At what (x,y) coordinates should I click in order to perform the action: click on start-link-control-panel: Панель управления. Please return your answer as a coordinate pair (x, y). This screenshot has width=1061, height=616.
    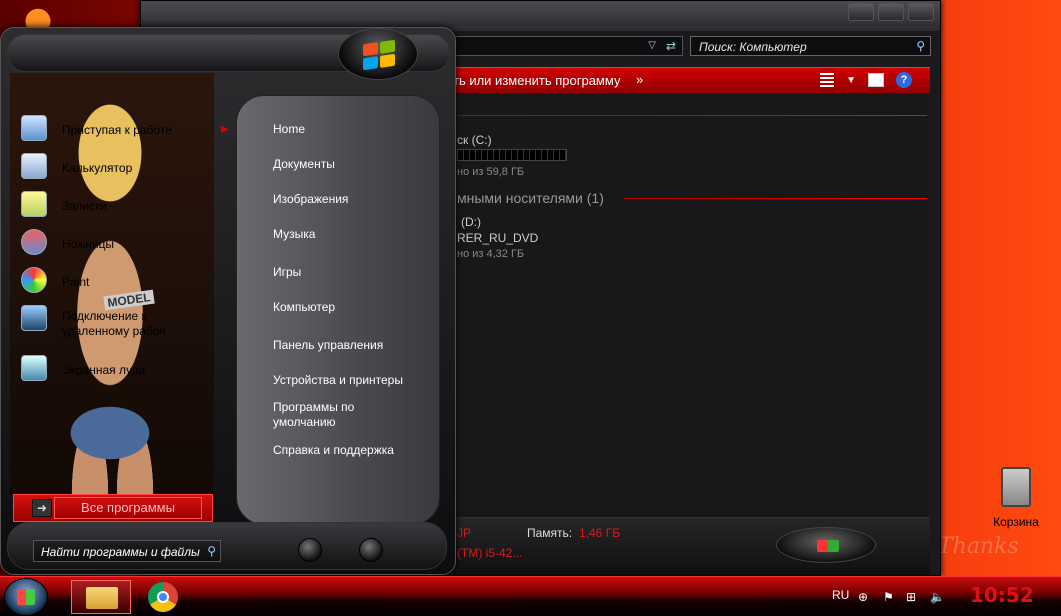
    Looking at the image, I should click on (353, 345).